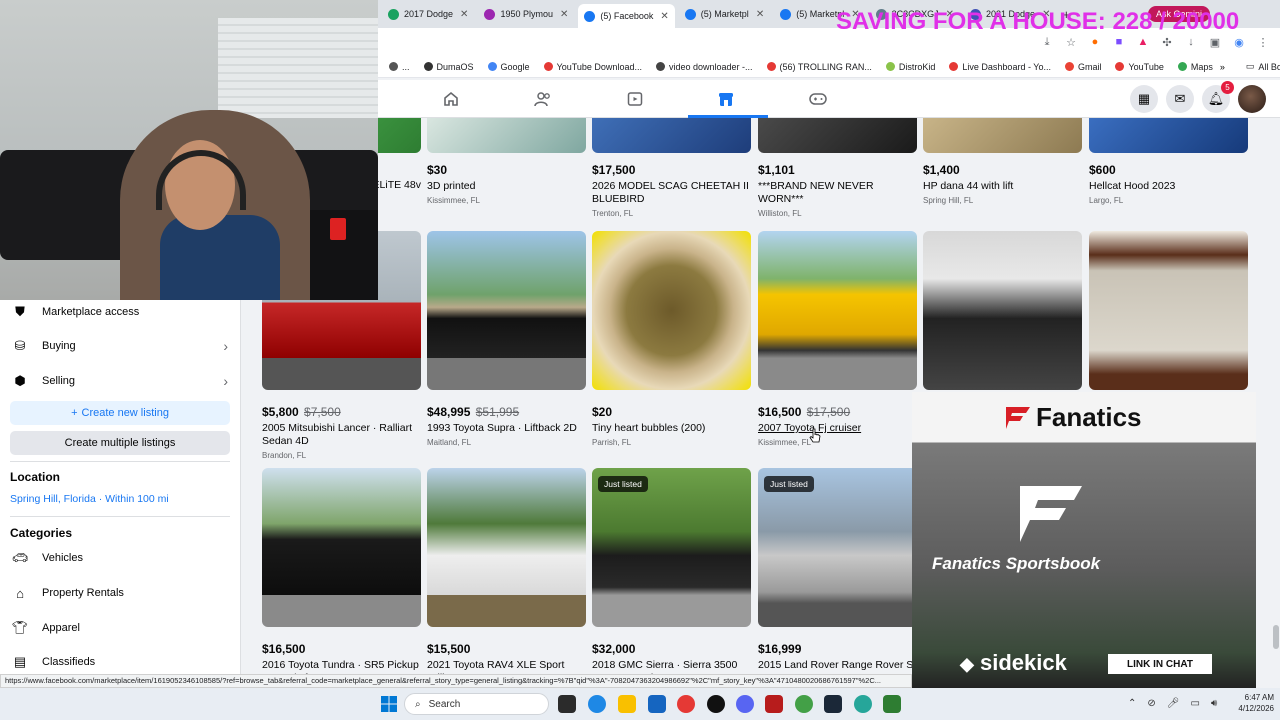 The height and width of the screenshot is (720, 1280). What do you see at coordinates (671, 547) in the screenshot?
I see `listing-photo: Just listed` at bounding box center [671, 547].